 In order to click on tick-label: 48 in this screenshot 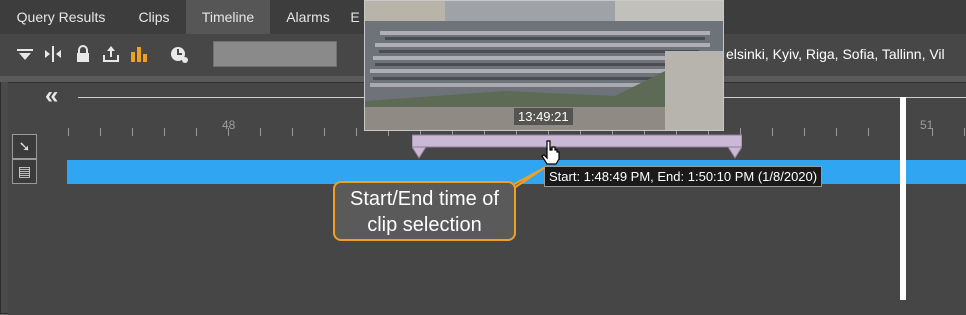, I will do `click(229, 125)`.